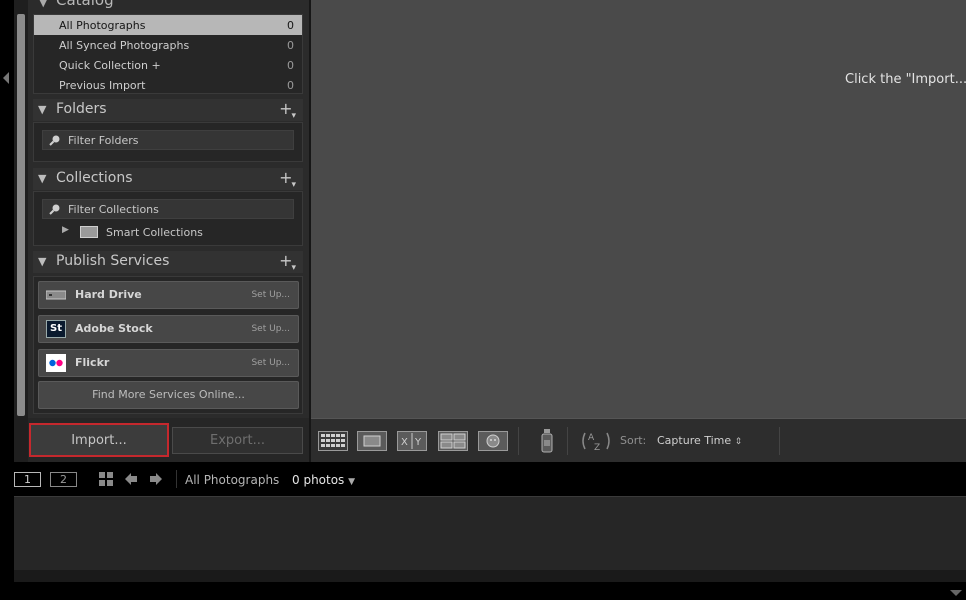 Image resolution: width=966 pixels, height=600 pixels. What do you see at coordinates (232, 480) in the screenshot?
I see `filmstrip-source: All Photographs` at bounding box center [232, 480].